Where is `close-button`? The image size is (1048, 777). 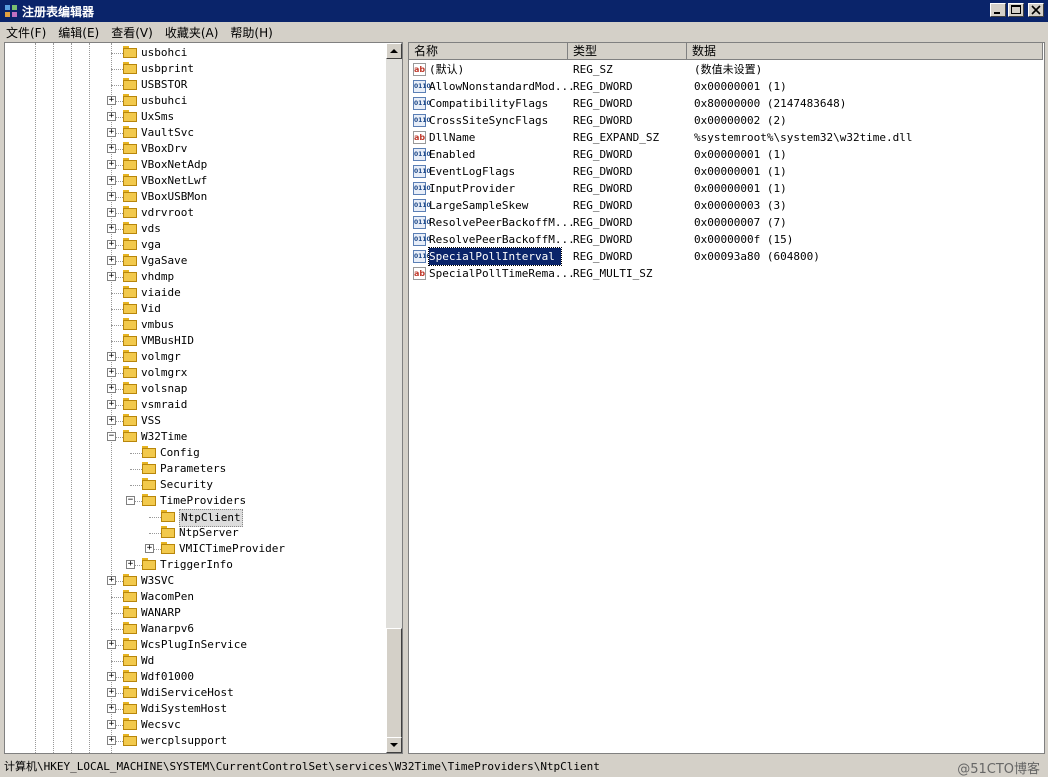
close-button is located at coordinates (1036, 10).